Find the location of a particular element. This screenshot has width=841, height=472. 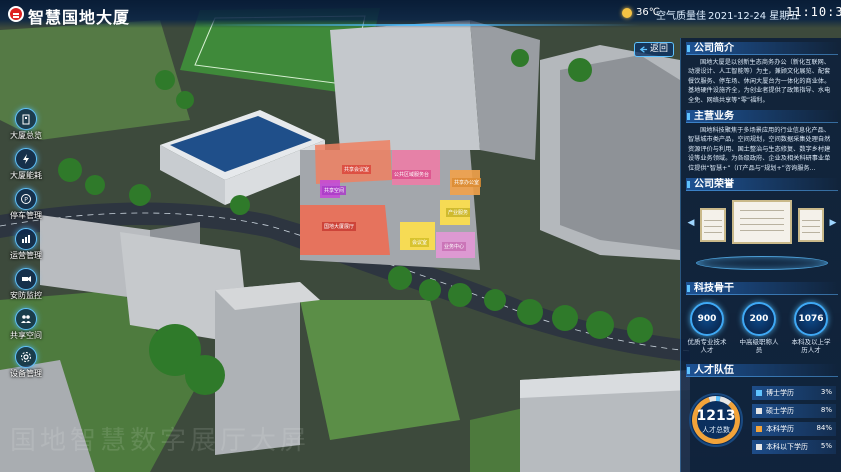

app-title: 智慧国地大厦 is located at coordinates (79, 17).